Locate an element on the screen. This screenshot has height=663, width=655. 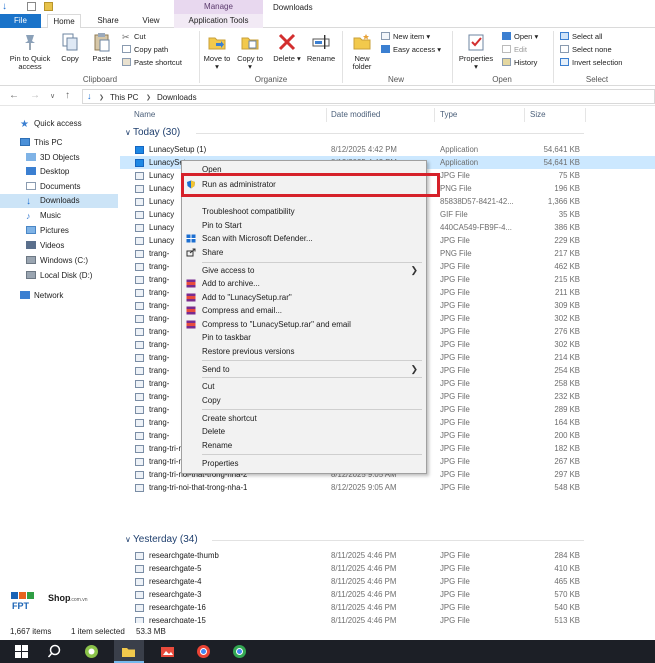
quick-access-folder-icon is located at coordinates (48, 6).